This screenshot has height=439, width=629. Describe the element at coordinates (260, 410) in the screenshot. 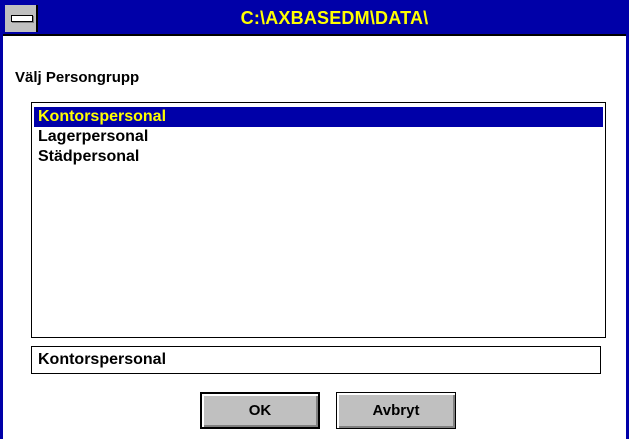

I see `ok-button: OK` at that location.